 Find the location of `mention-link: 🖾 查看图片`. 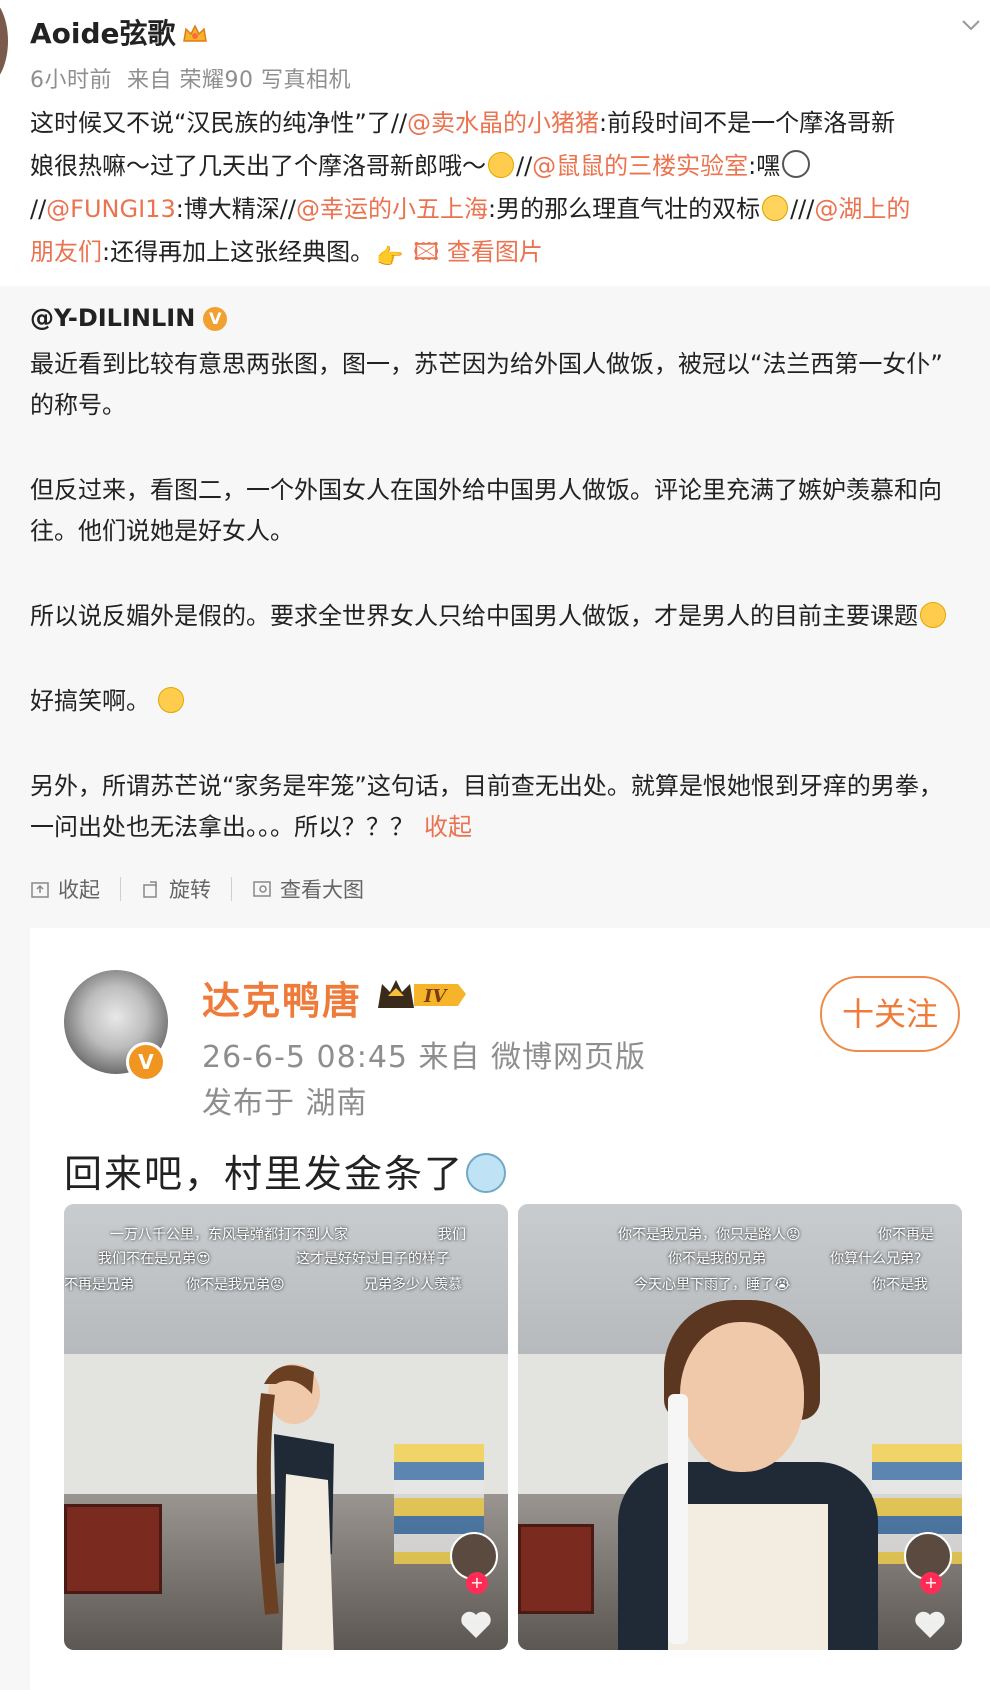

mention-link: 🖾 查看图片 is located at coordinates (478, 252).